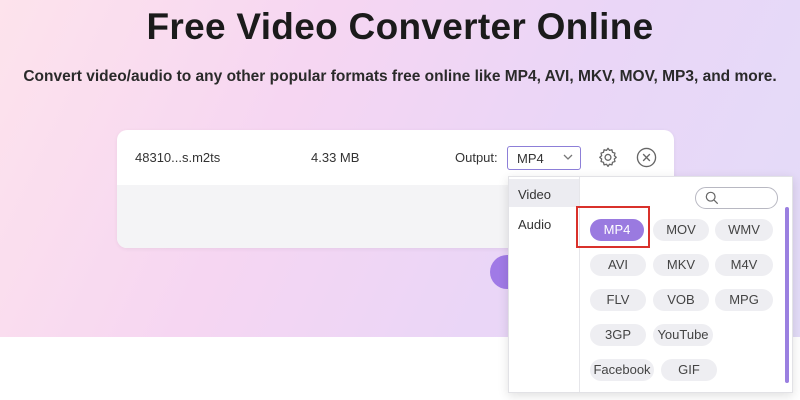 This screenshot has height=400, width=800. Describe the element at coordinates (744, 230) in the screenshot. I see `format-option-wmv: WMV` at that location.